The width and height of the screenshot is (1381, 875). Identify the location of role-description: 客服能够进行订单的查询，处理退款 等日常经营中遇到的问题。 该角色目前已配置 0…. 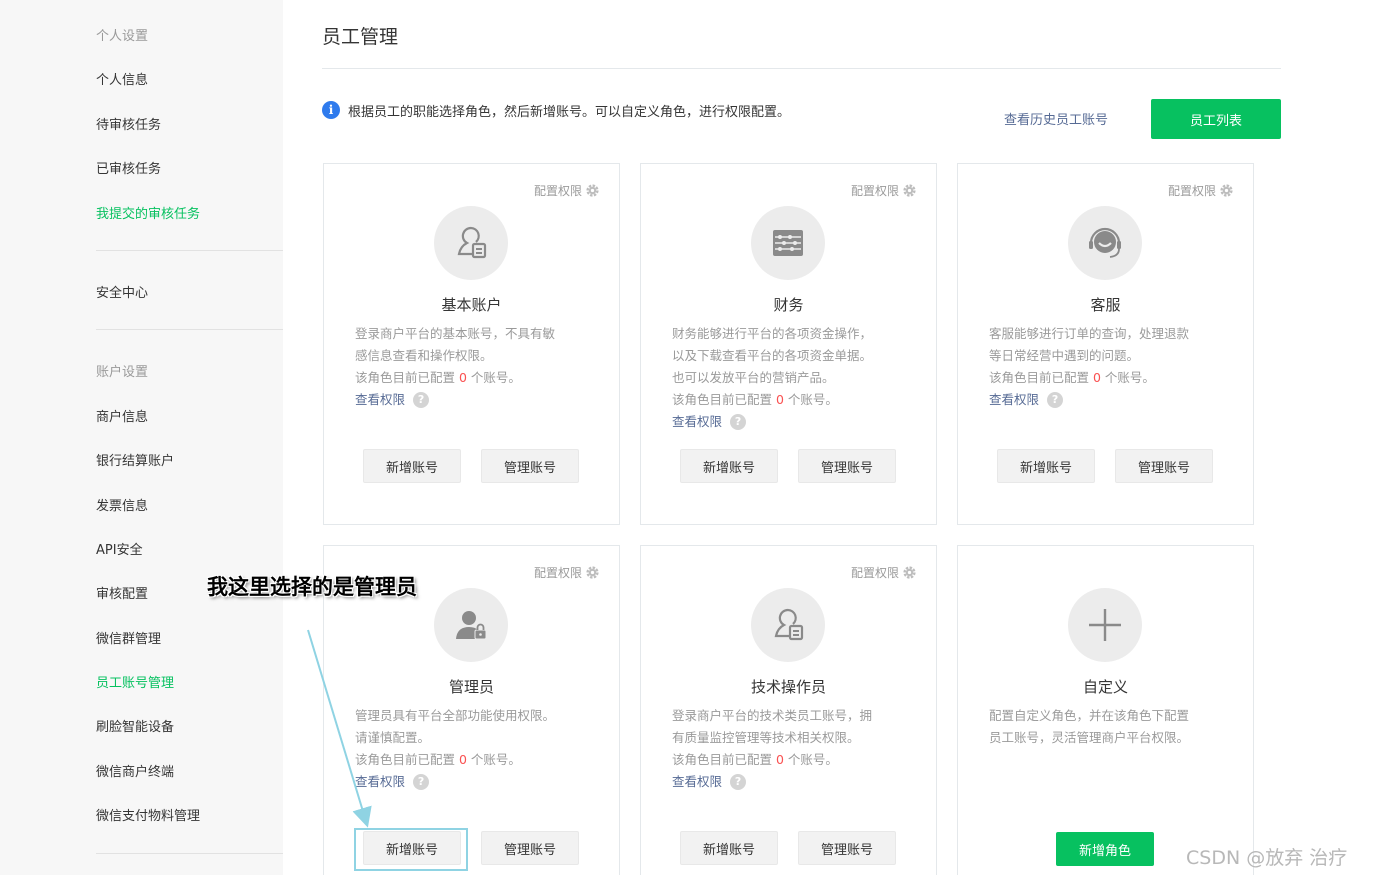
(1111, 367).